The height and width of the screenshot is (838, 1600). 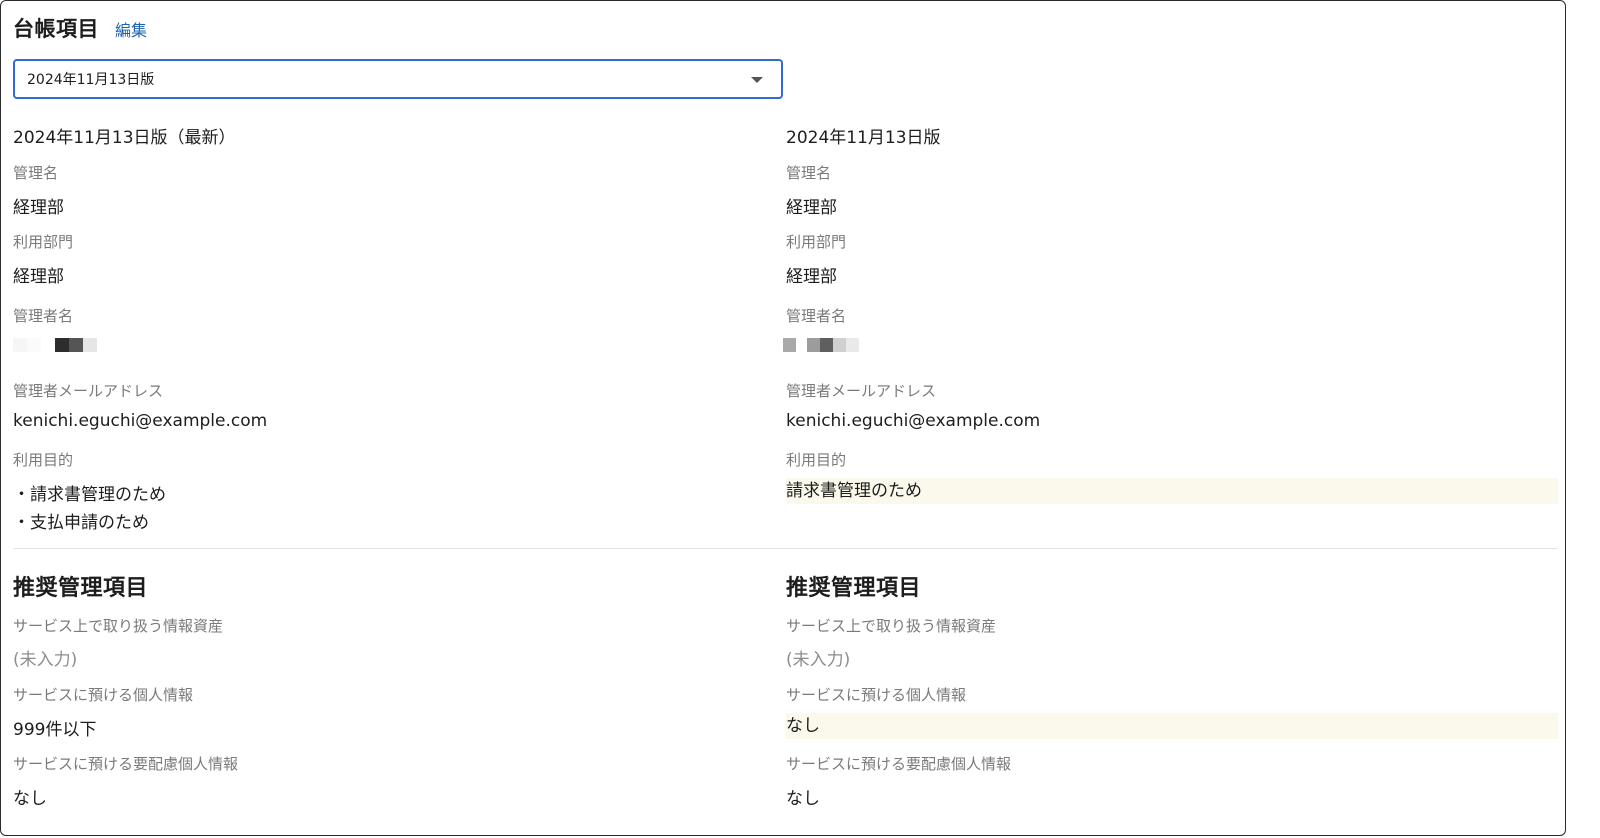 I want to click on purpose-item: ・請求書管理のため, so click(x=89, y=495).